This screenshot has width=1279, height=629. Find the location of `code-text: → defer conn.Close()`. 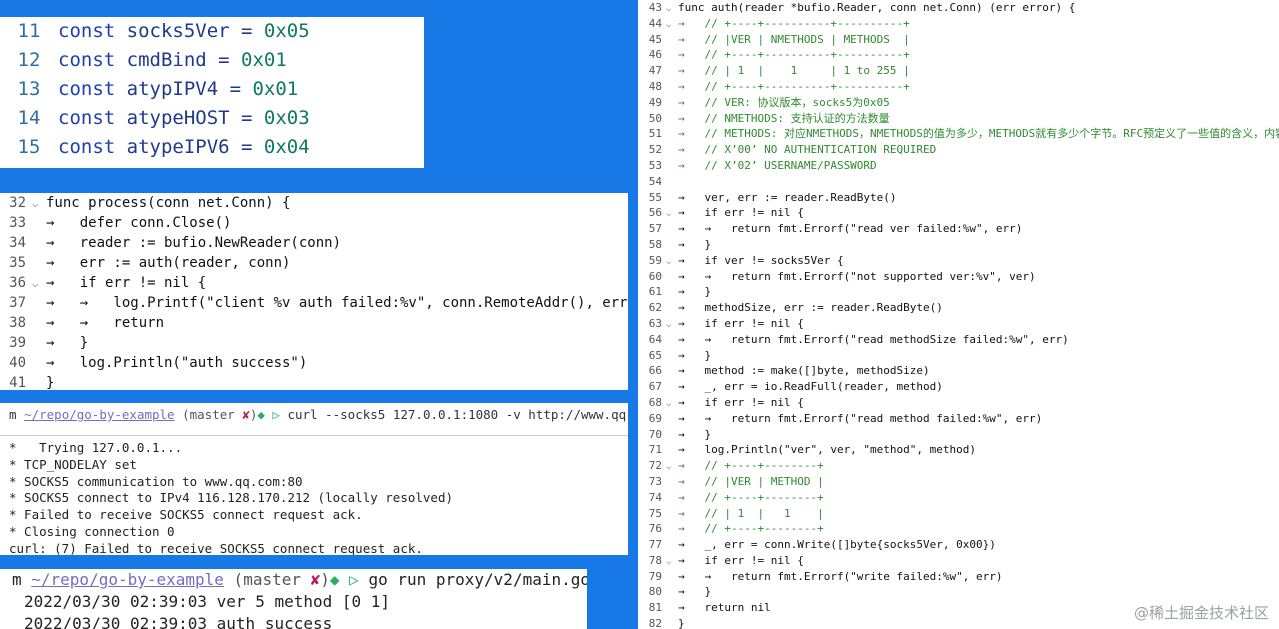

code-text: → defer conn.Close() is located at coordinates (139, 223).